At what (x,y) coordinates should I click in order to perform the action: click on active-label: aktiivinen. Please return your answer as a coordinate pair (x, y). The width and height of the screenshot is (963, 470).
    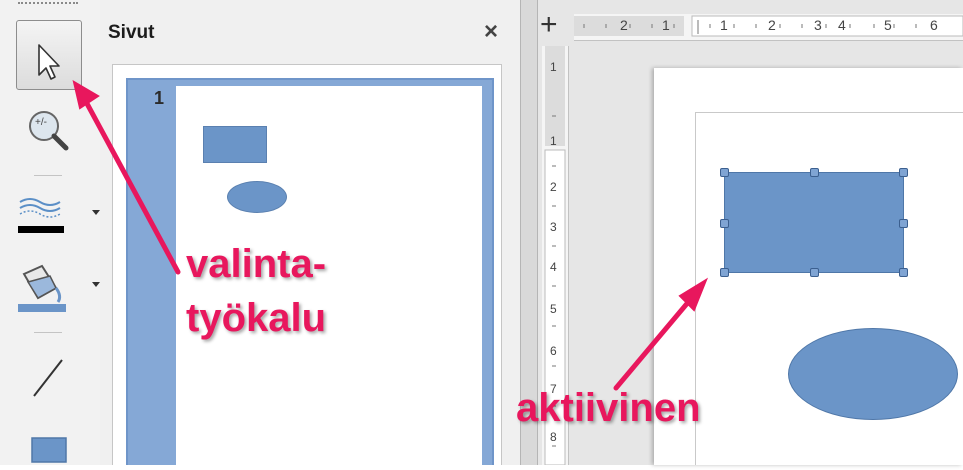
    Looking at the image, I should click on (608, 408).